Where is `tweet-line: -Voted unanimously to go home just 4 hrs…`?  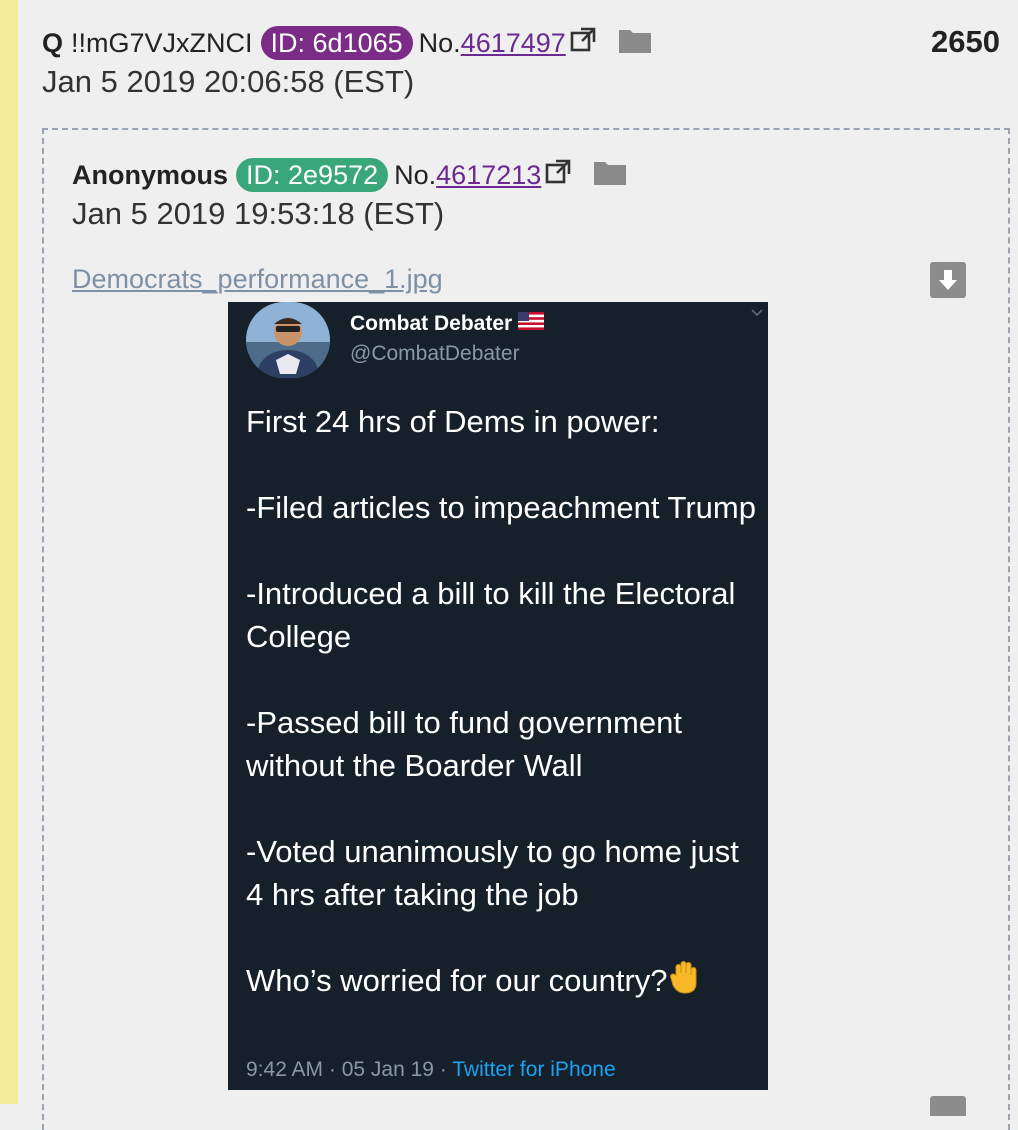 tweet-line: -Voted unanimously to go home just 4 hrs… is located at coordinates (492, 873).